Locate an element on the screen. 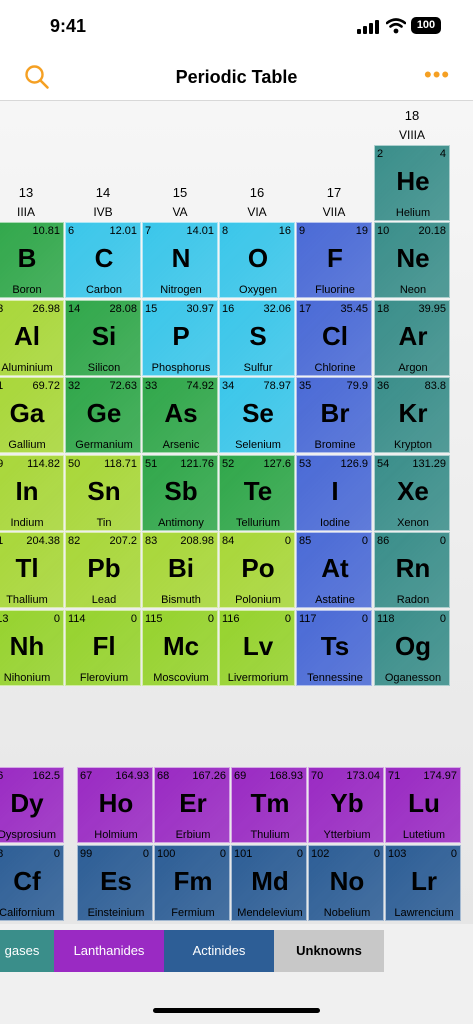 Image resolution: width=473 pixels, height=1024 pixels. atomic-mass: 69.72 is located at coordinates (46, 386).